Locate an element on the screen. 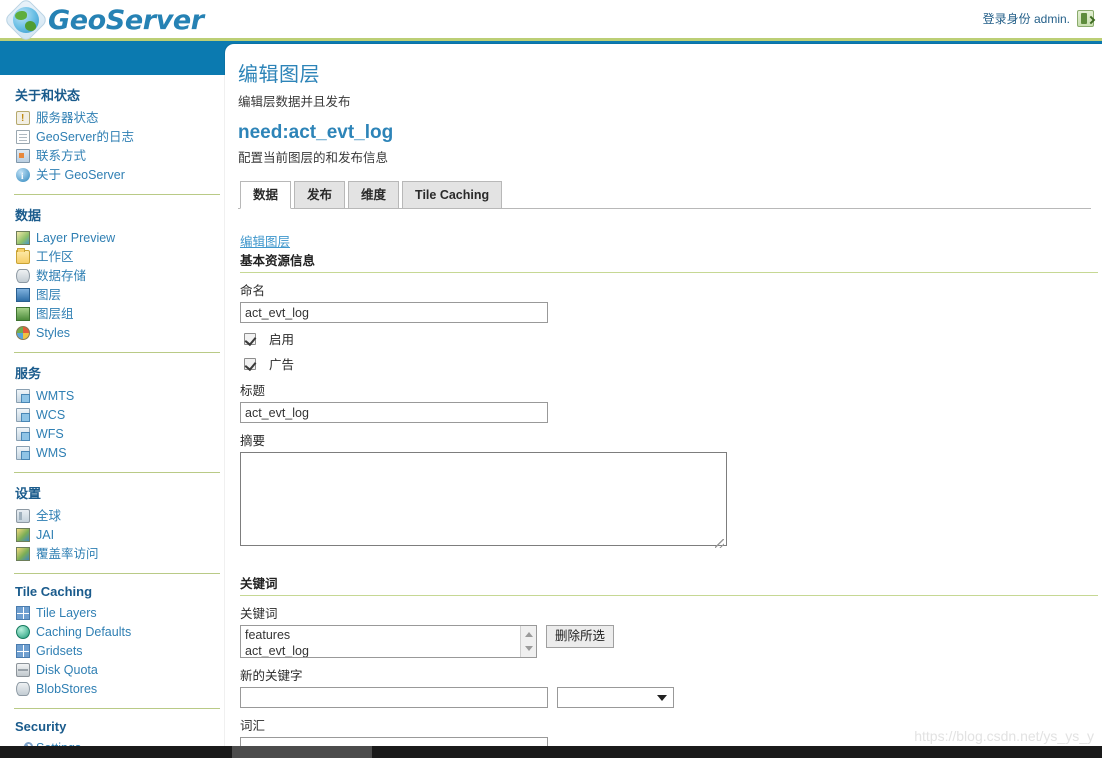 This screenshot has width=1102, height=758. sidebar-item-: 工作区 is located at coordinates (117, 257).